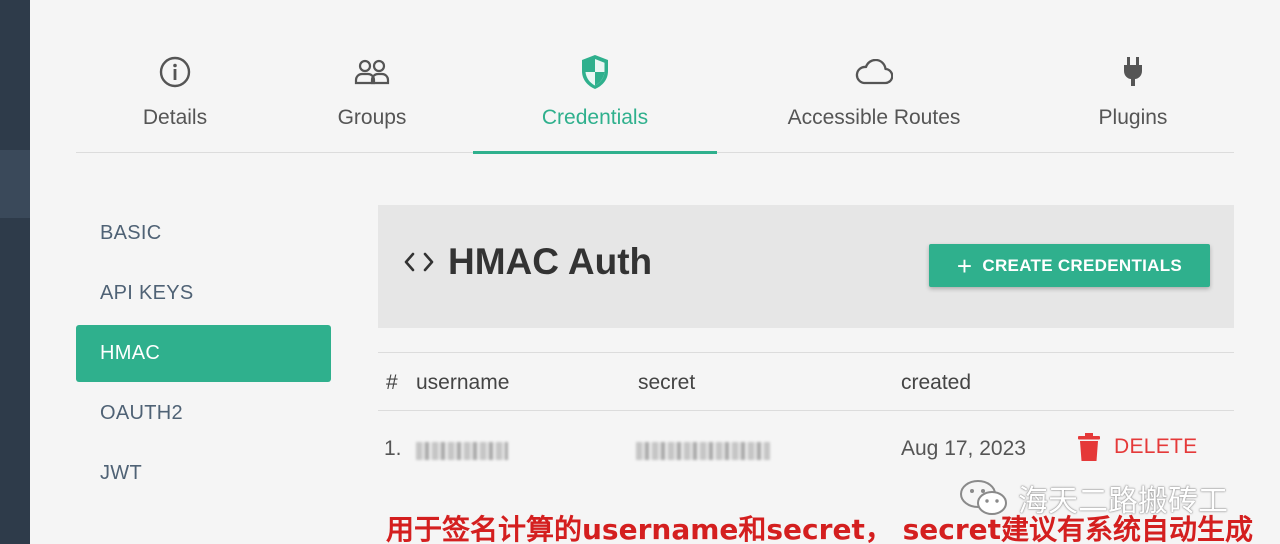 Image resolution: width=1280 pixels, height=544 pixels. I want to click on tab-credentials: Credentials, so click(595, 103).